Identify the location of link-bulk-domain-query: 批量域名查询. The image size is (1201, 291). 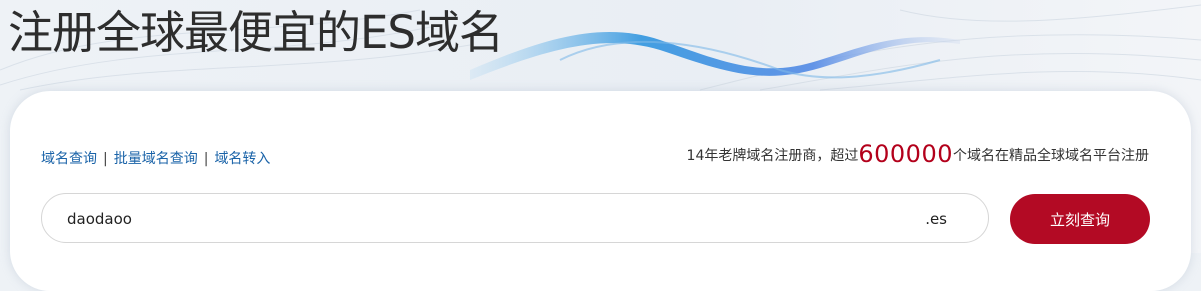
(156, 159).